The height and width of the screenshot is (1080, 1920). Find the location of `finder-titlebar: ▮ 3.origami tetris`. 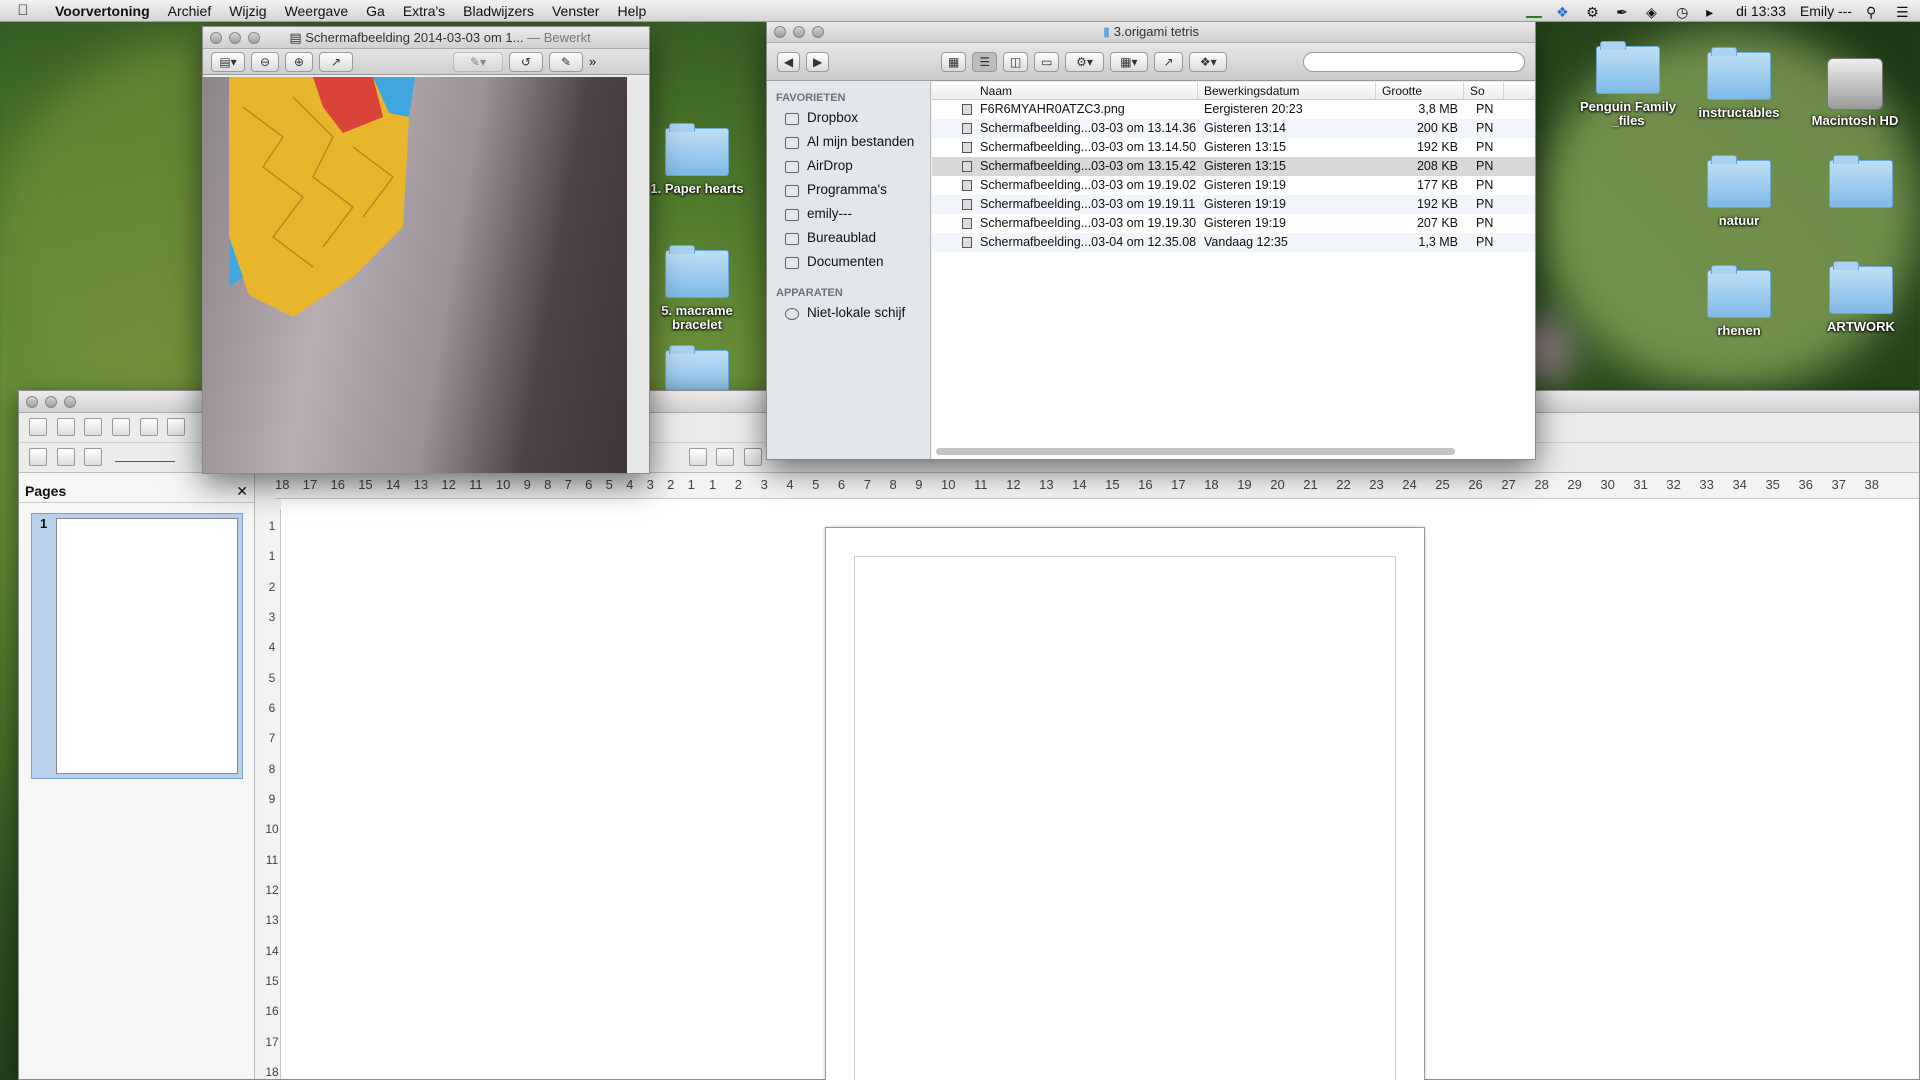

finder-titlebar: ▮ 3.origami tetris is located at coordinates (1151, 32).